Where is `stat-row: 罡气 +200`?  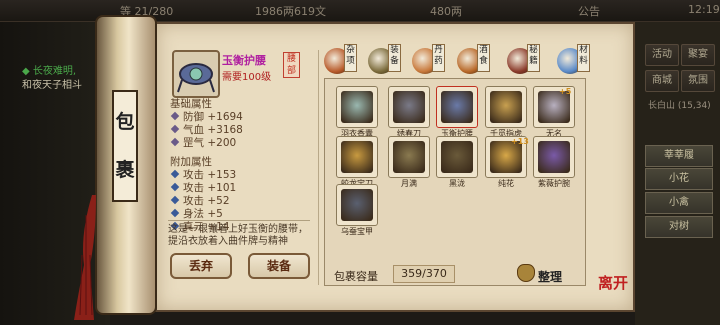
stat-row: 罡气 +200 is located at coordinates (240, 143).